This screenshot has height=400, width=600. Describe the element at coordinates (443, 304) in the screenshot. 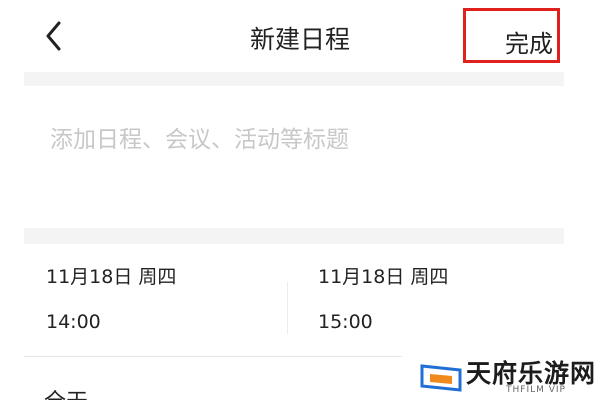

I see `end-time-selector: 11月18日 周四 15:00` at that location.